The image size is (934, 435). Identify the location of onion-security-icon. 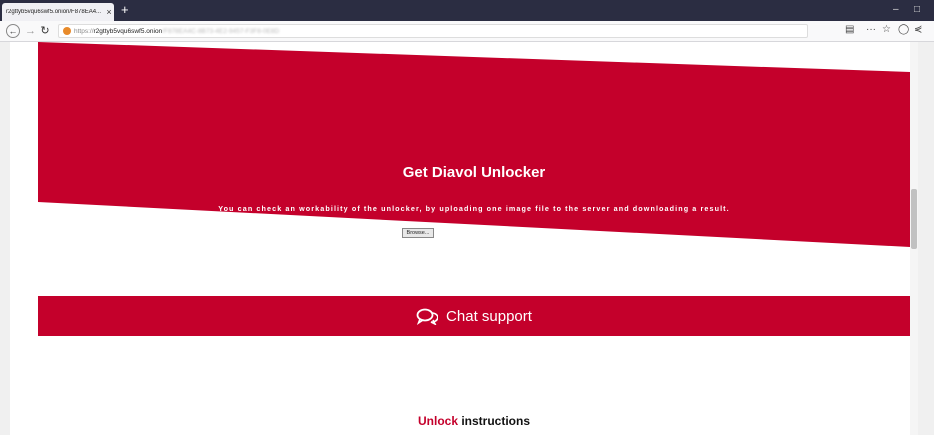
(67, 31).